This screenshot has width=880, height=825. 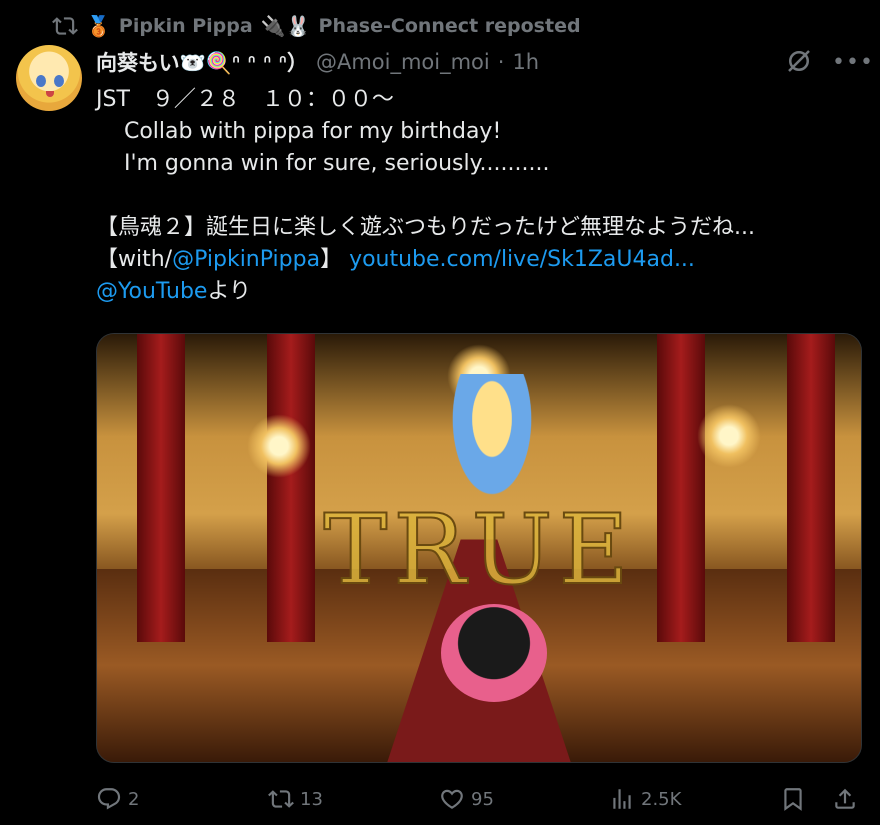 What do you see at coordinates (295, 799) in the screenshot?
I see `repost-button: 13` at bounding box center [295, 799].